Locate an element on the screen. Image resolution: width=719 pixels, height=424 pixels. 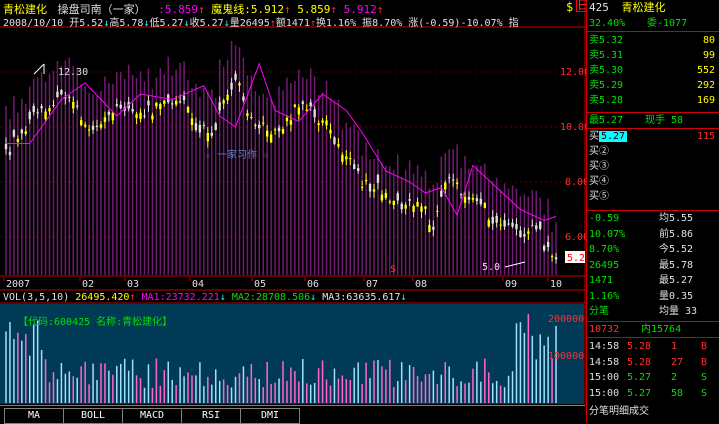
date-axis-label: 06 is located at coordinates (313, 284).